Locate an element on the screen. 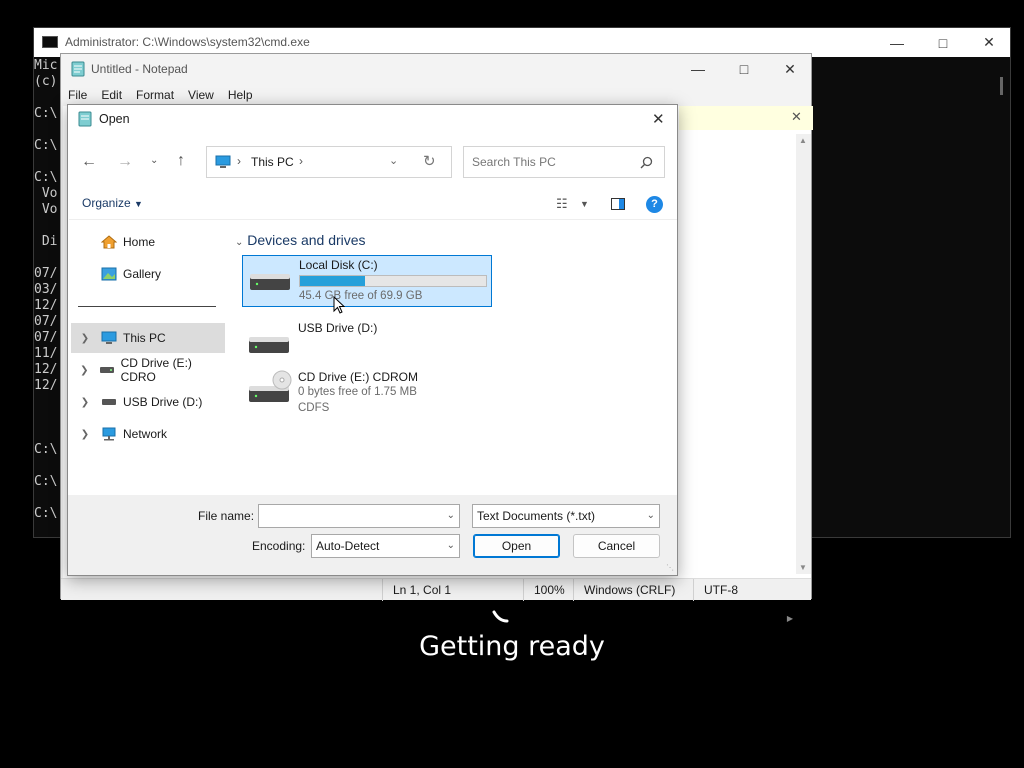 This screenshot has height=768, width=1024. drive-name: USB Drive (D:) is located at coordinates (338, 328).